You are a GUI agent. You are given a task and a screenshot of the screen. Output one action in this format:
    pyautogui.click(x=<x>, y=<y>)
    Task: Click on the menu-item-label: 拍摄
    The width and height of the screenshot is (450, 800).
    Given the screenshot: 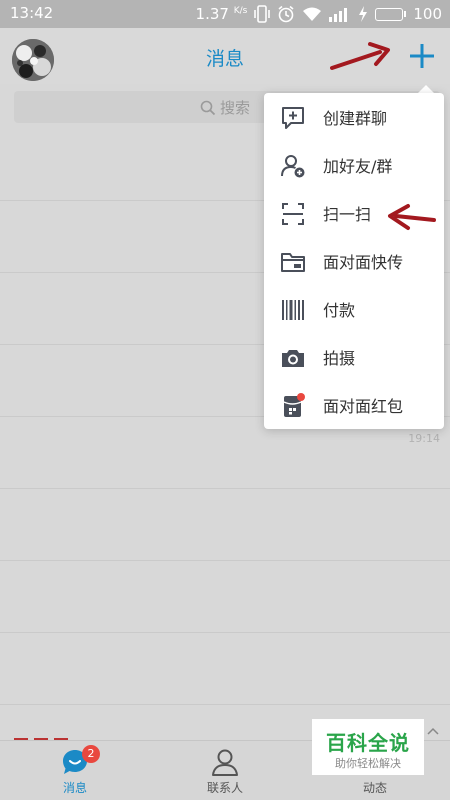 What is the action you would take?
    pyautogui.click(x=339, y=358)
    